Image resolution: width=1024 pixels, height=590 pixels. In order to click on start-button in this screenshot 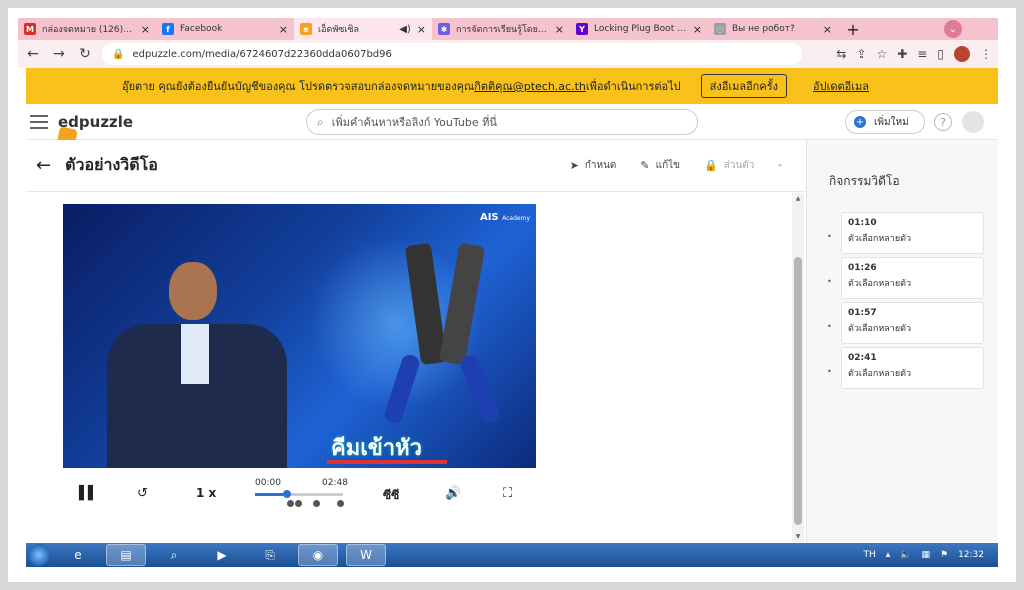, I will do `click(39, 555)`.